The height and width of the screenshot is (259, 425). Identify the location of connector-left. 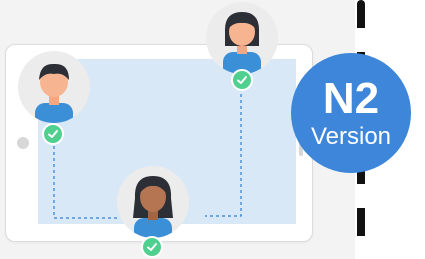
(85, 179).